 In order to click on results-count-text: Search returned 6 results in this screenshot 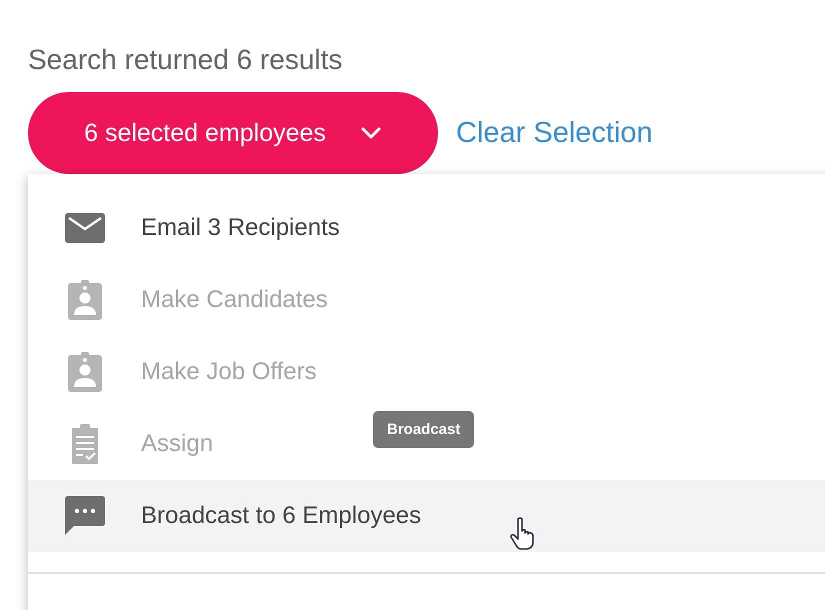, I will do `click(185, 59)`.